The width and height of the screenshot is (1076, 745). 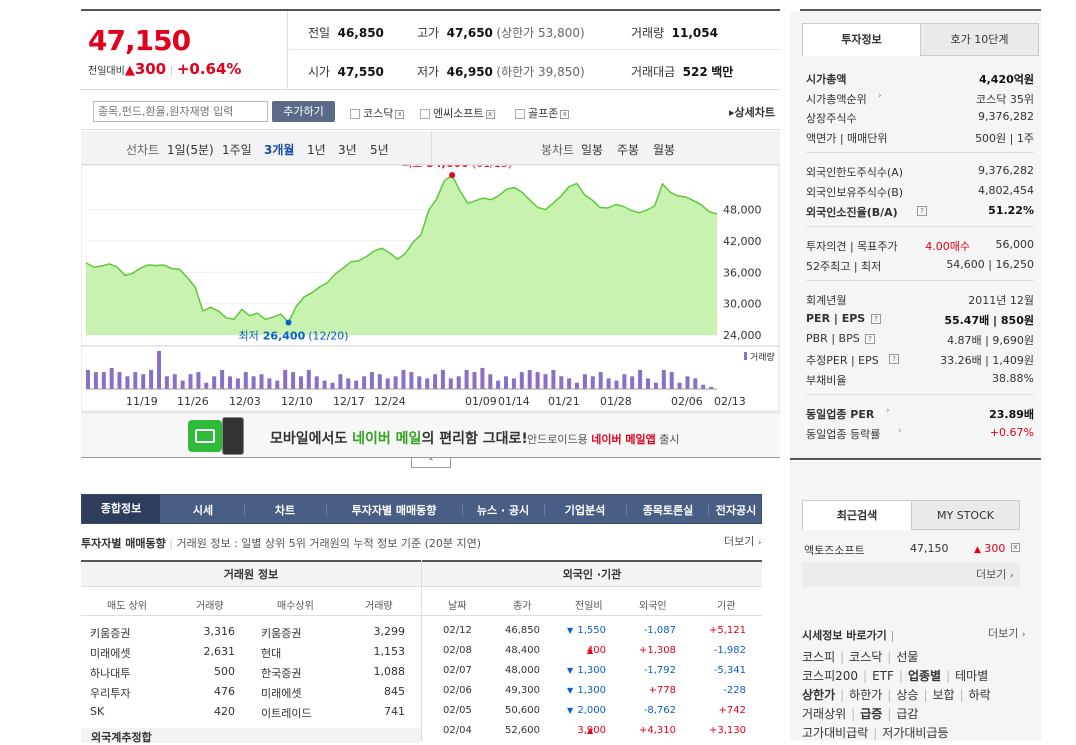 What do you see at coordinates (224, 671) in the screenshot?
I see `broker-cell: 500` at bounding box center [224, 671].